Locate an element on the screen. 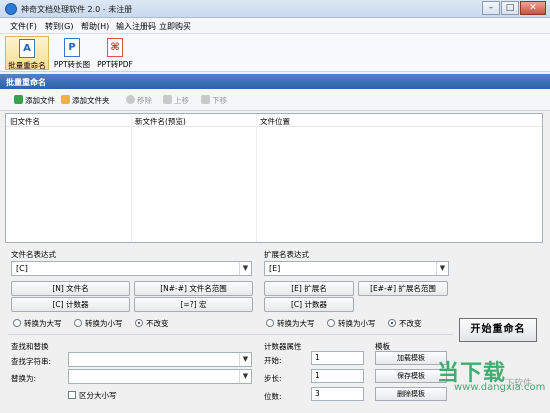  remove-button: 移除 is located at coordinates (139, 100).